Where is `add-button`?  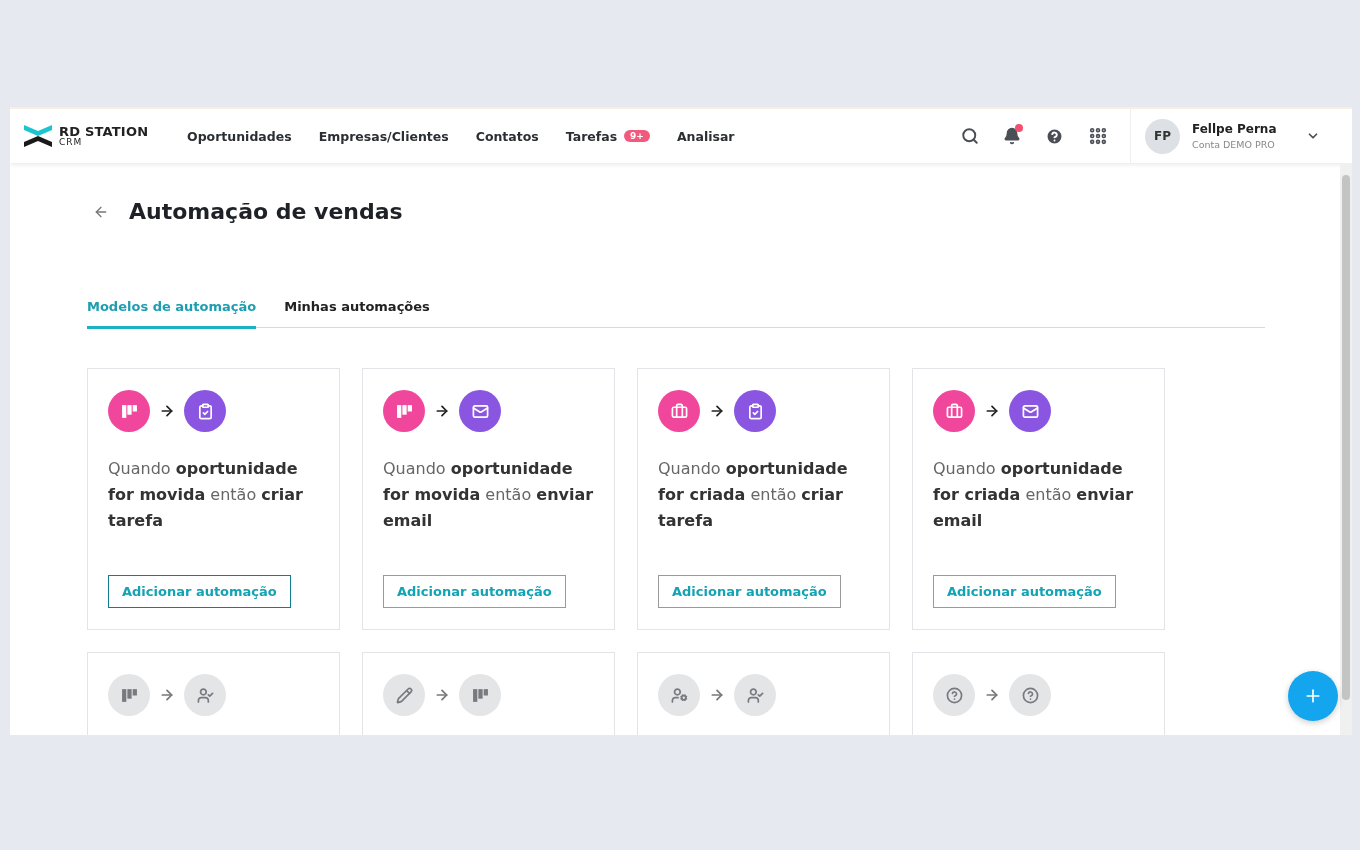 add-button is located at coordinates (1313, 696).